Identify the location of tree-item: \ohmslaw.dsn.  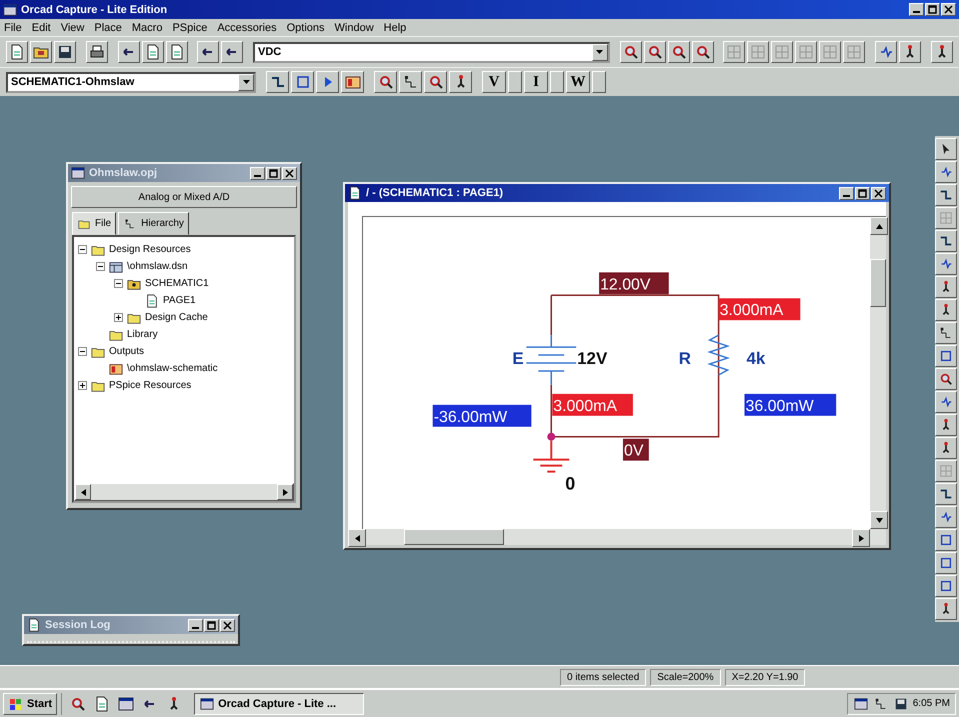
(157, 266).